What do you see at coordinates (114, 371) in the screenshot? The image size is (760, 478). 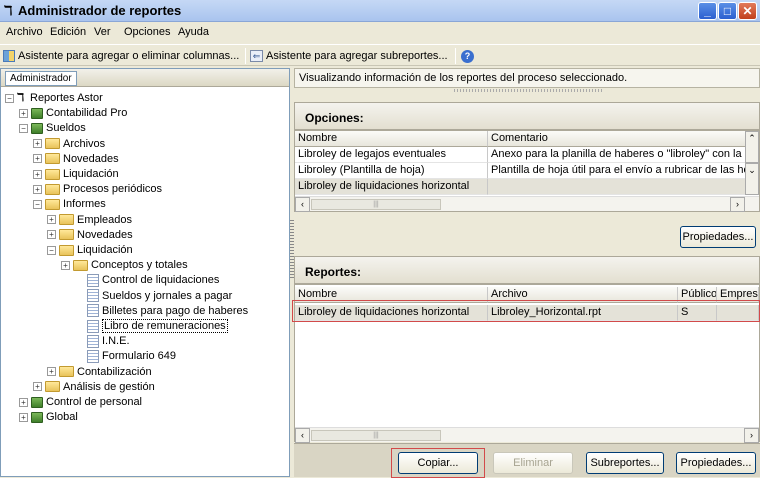 I see `tree-node-label: Contabilización` at bounding box center [114, 371].